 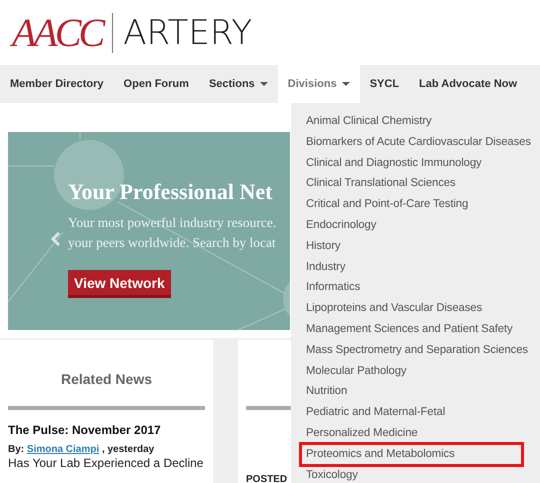 What do you see at coordinates (156, 84) in the screenshot?
I see `nav-tab: Open Forum` at bounding box center [156, 84].